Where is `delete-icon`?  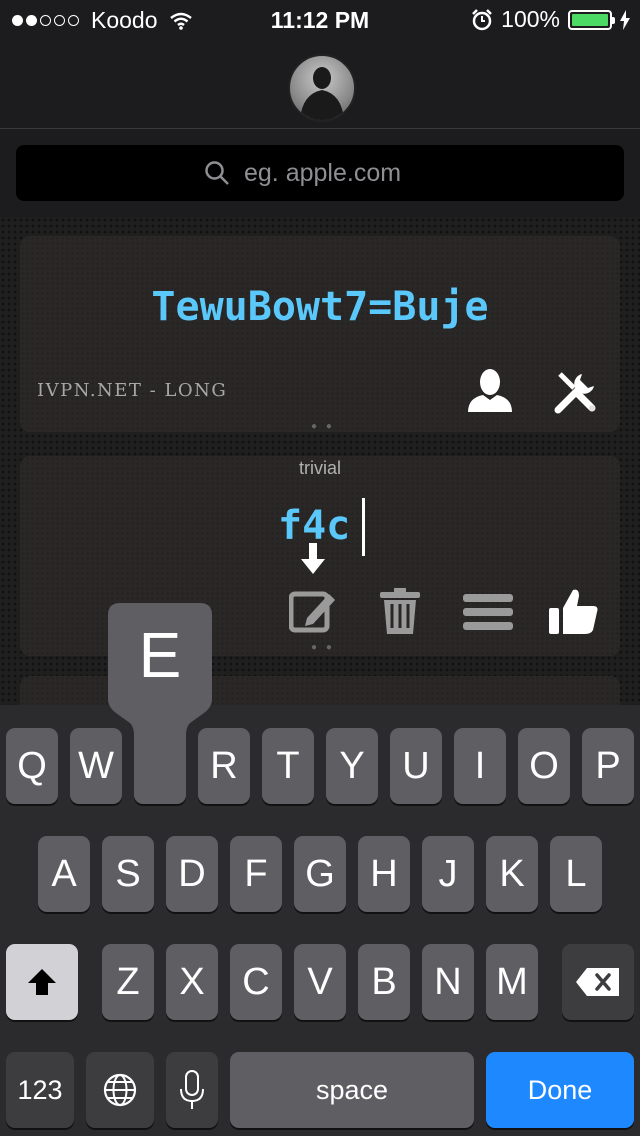 delete-icon is located at coordinates (597, 982).